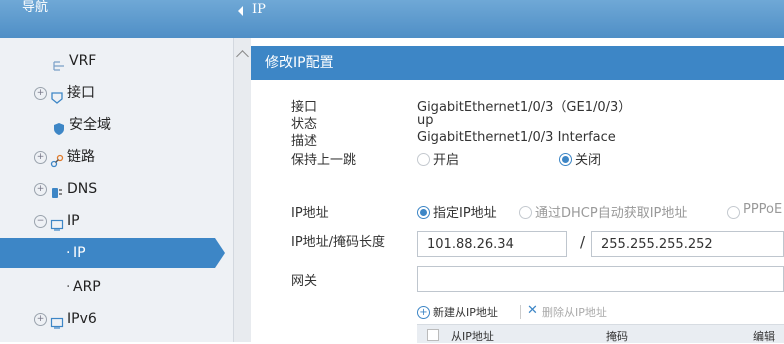  I want to click on ipv6-icon, so click(57, 320).